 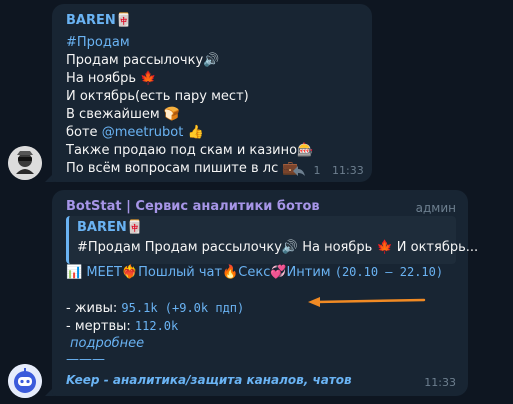 I want to click on message-text-line: боте @meetrubot 👍, so click(x=135, y=132).